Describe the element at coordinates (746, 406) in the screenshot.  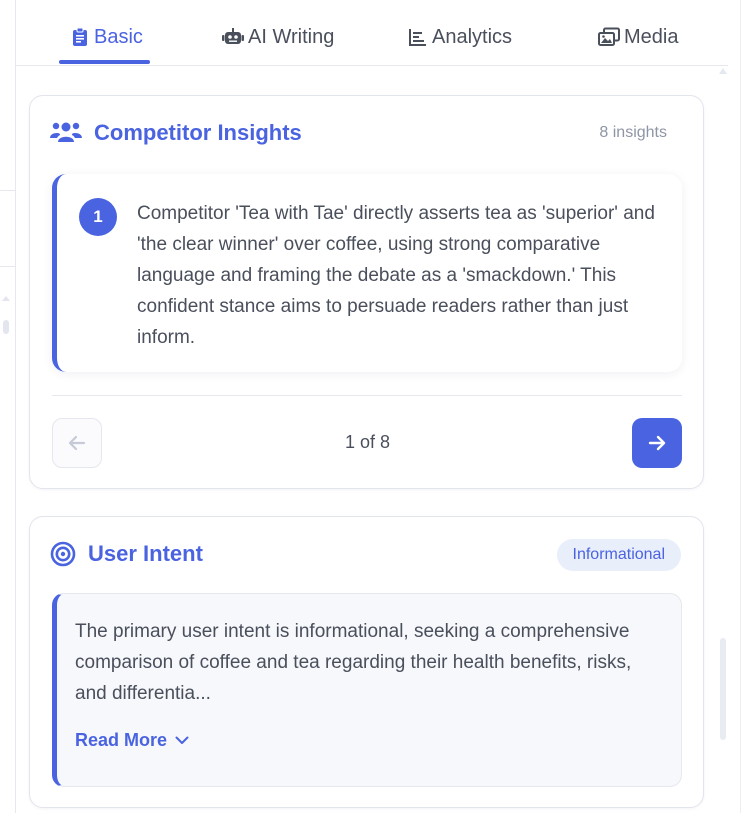
I see `right-panel-edge` at that location.